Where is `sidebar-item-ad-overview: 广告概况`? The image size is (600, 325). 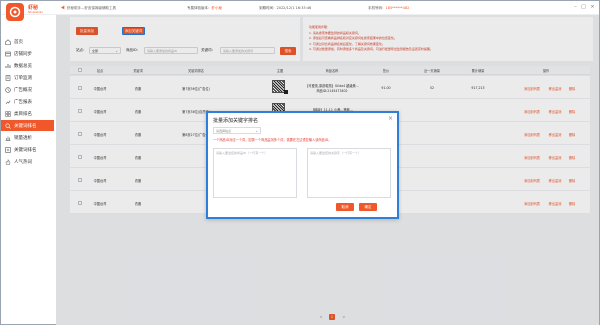 sidebar-item-ad-overview: 广告概况 is located at coordinates (27, 89).